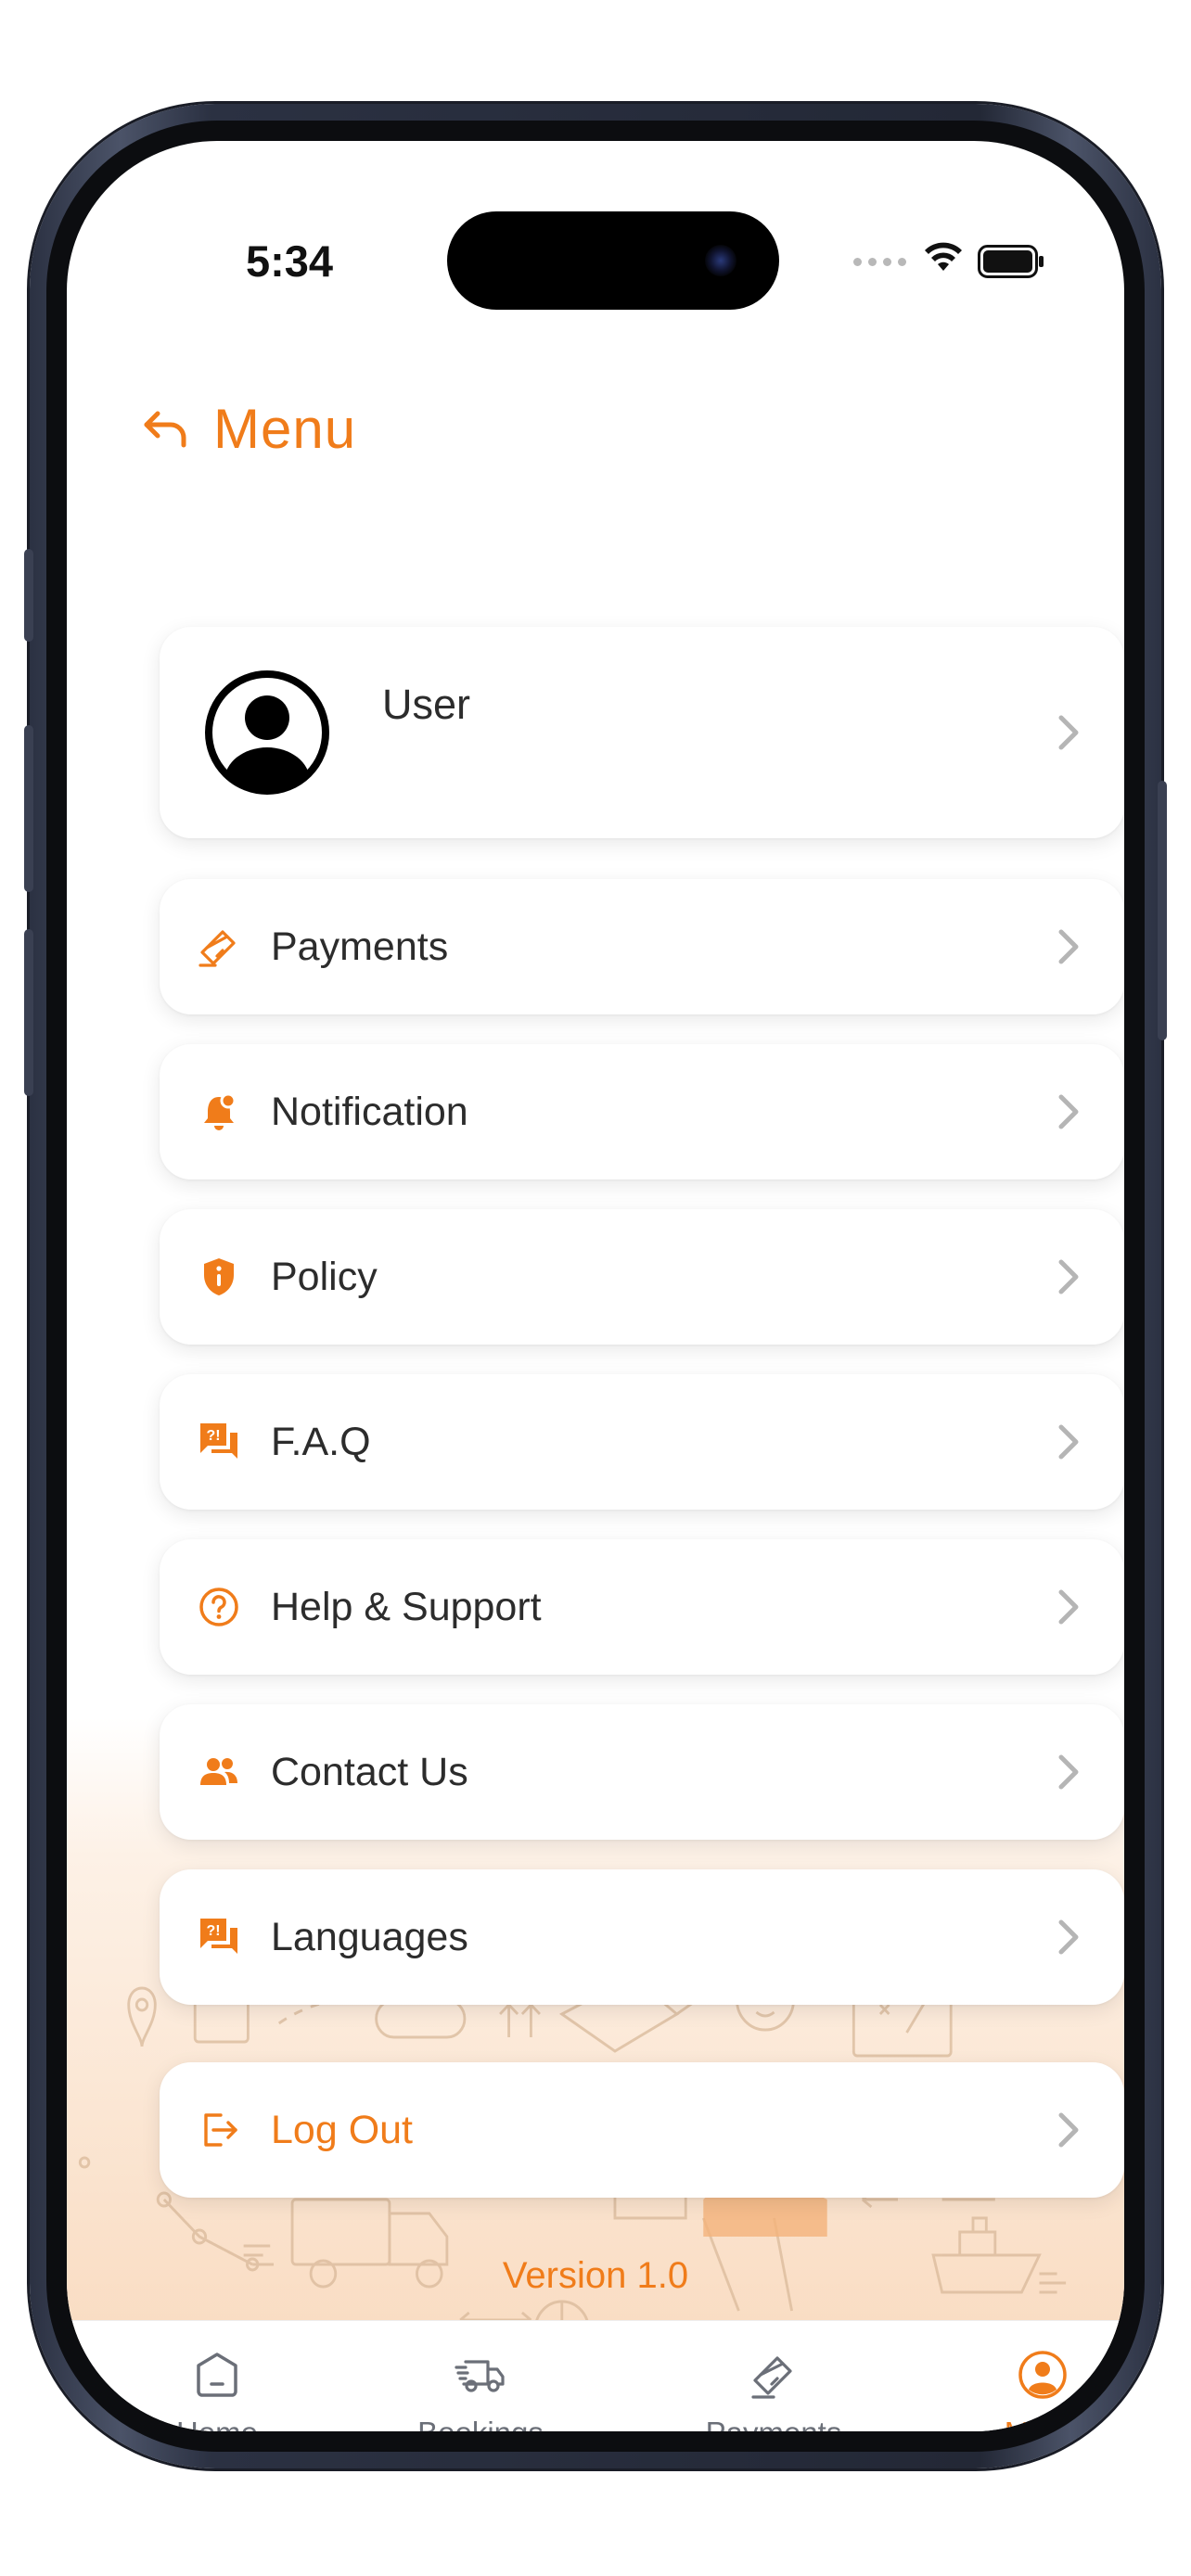 The width and height of the screenshot is (1191, 2576). Describe the element at coordinates (595, 2375) in the screenshot. I see `bottom-tab-bar: Home Bookings` at that location.